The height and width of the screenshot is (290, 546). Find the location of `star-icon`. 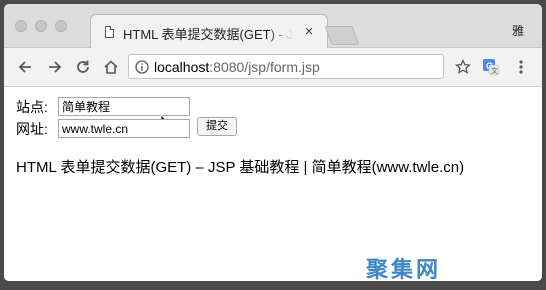

star-icon is located at coordinates (463, 66).